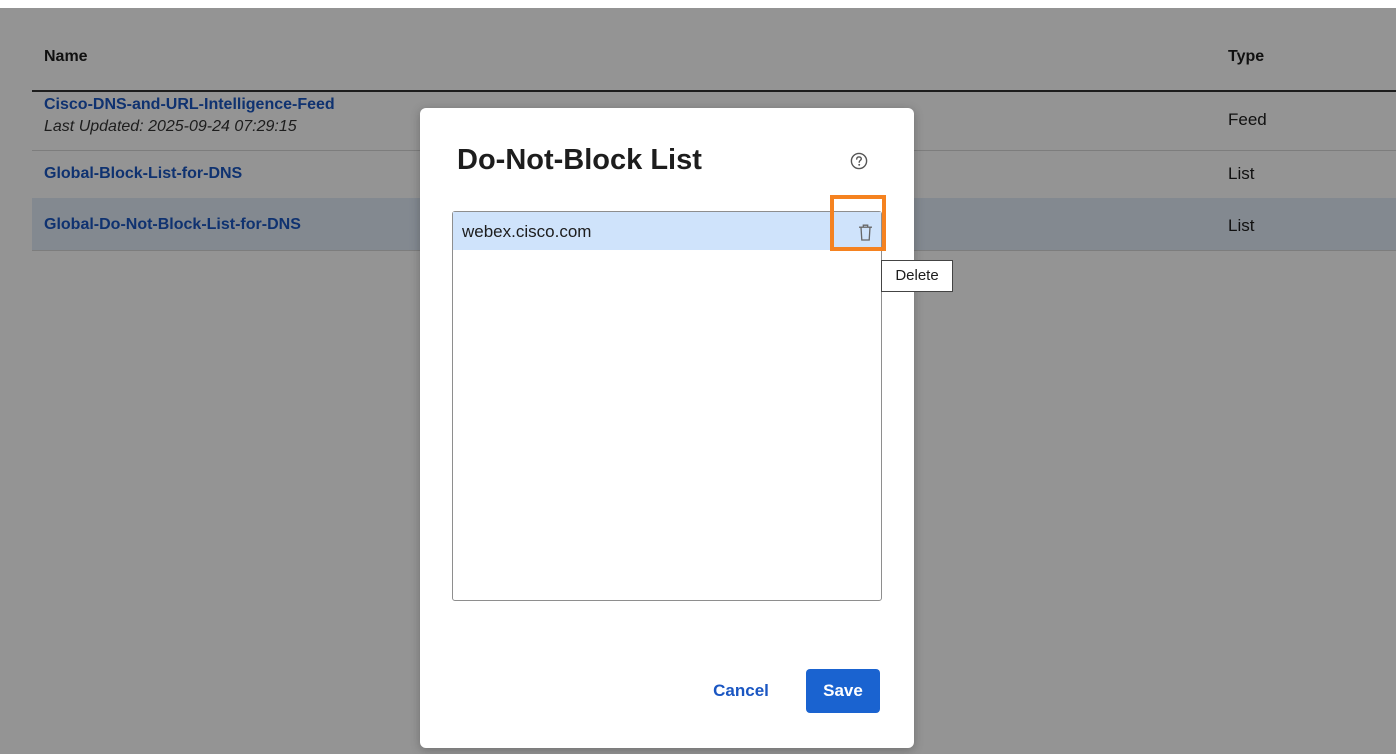  What do you see at coordinates (858, 223) in the screenshot?
I see `delete-highlight-box` at bounding box center [858, 223].